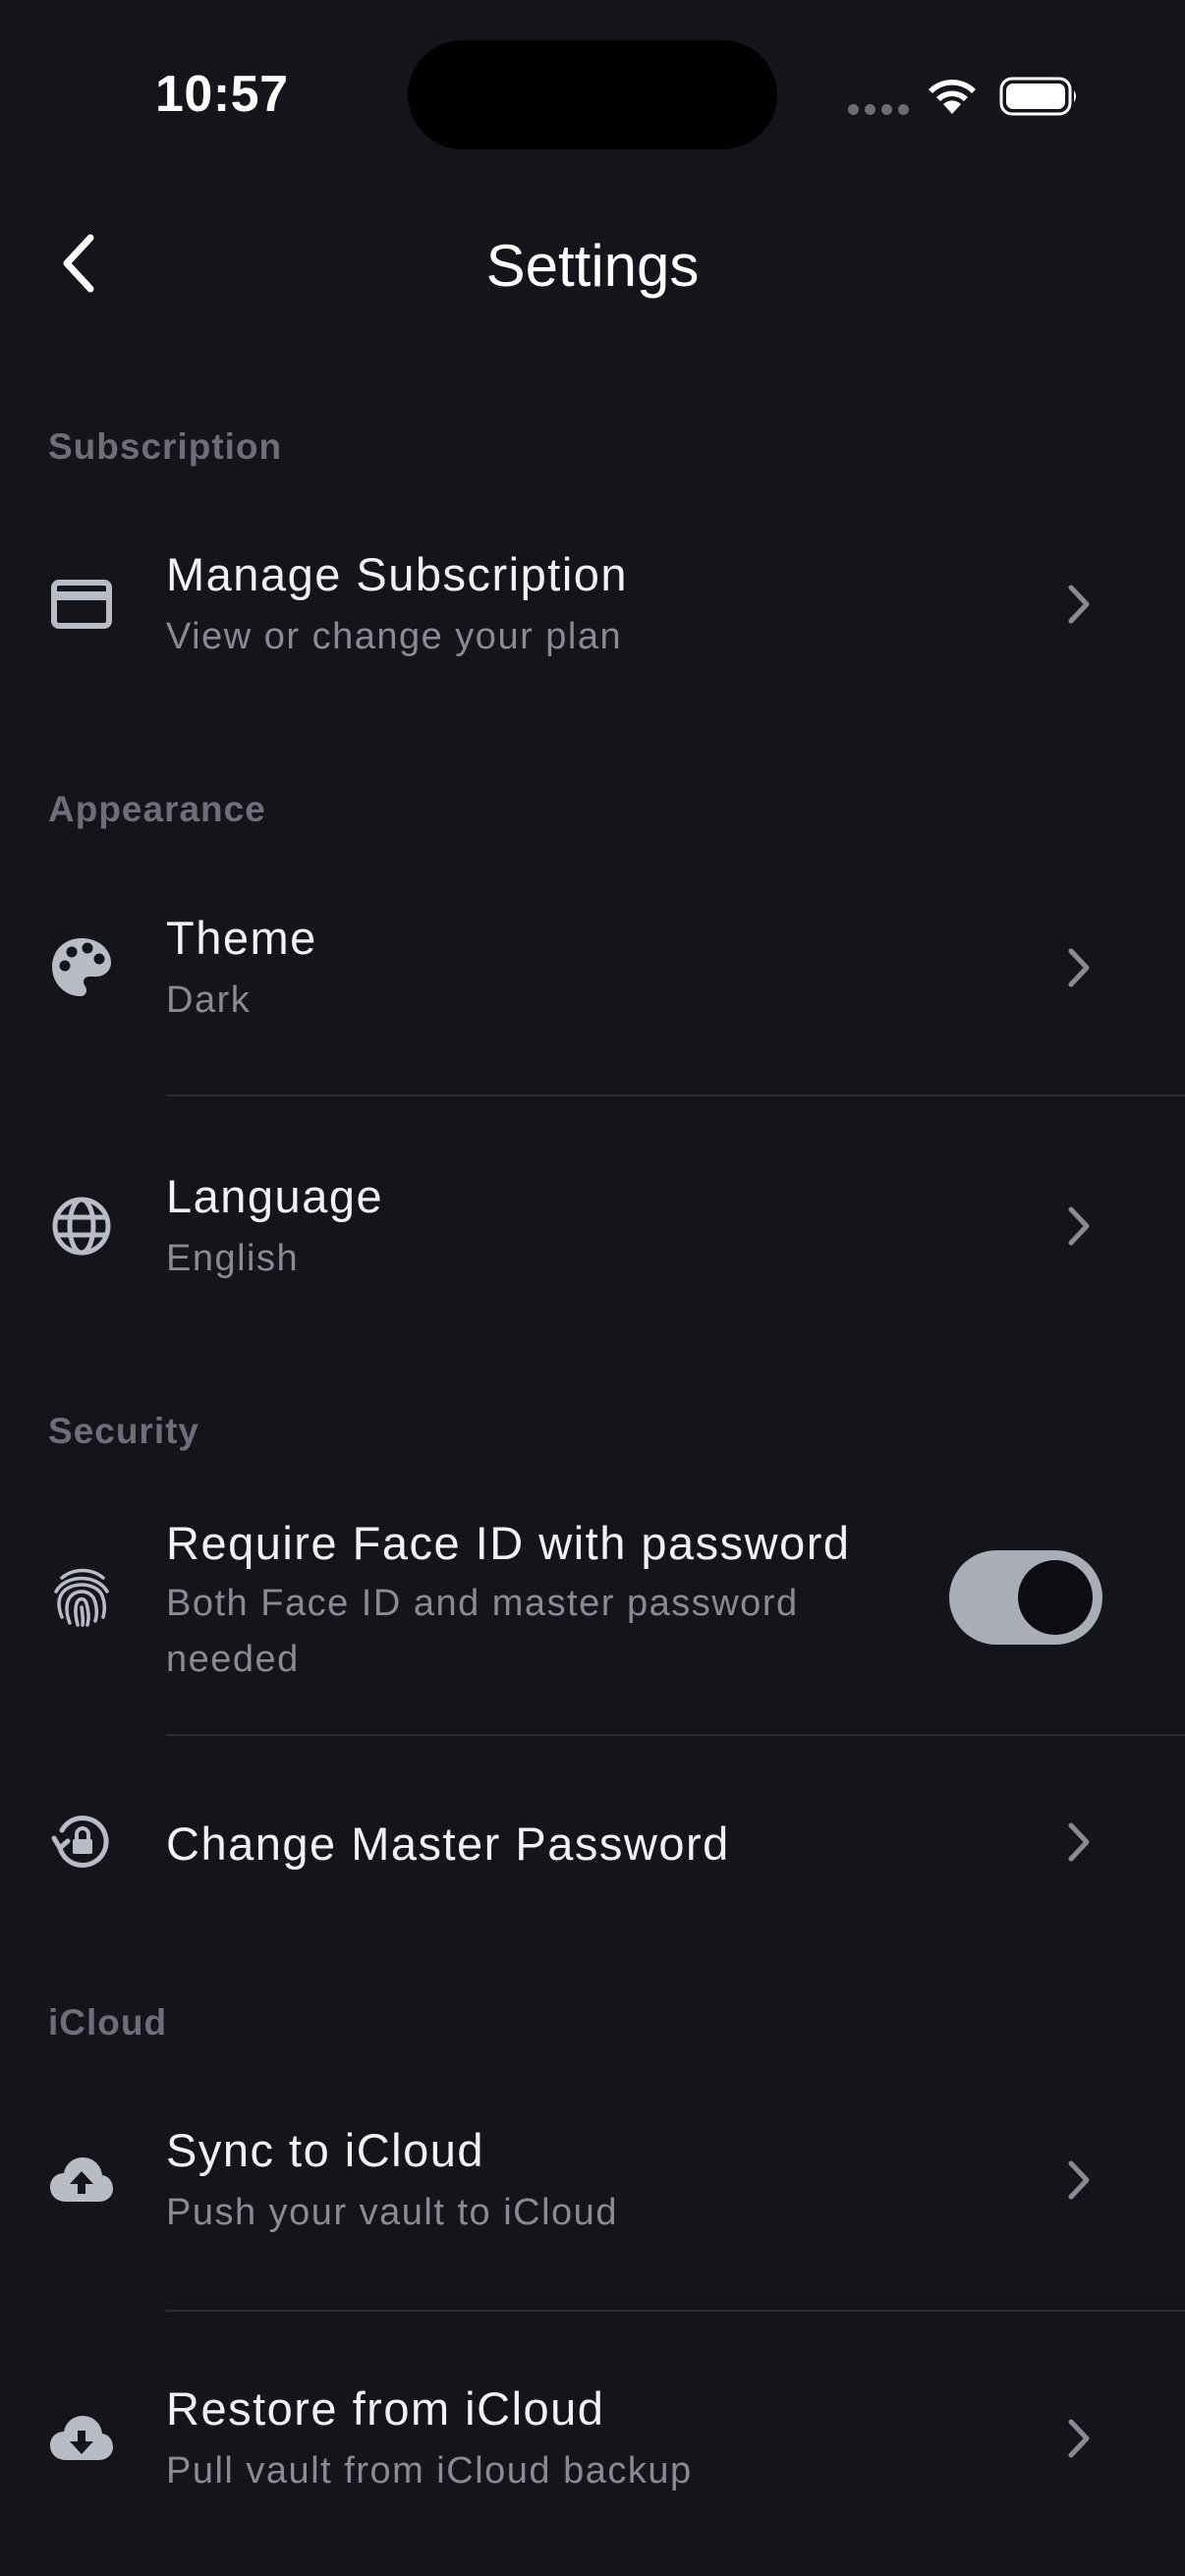  I want to click on language-row: Language English, so click(592, 1226).